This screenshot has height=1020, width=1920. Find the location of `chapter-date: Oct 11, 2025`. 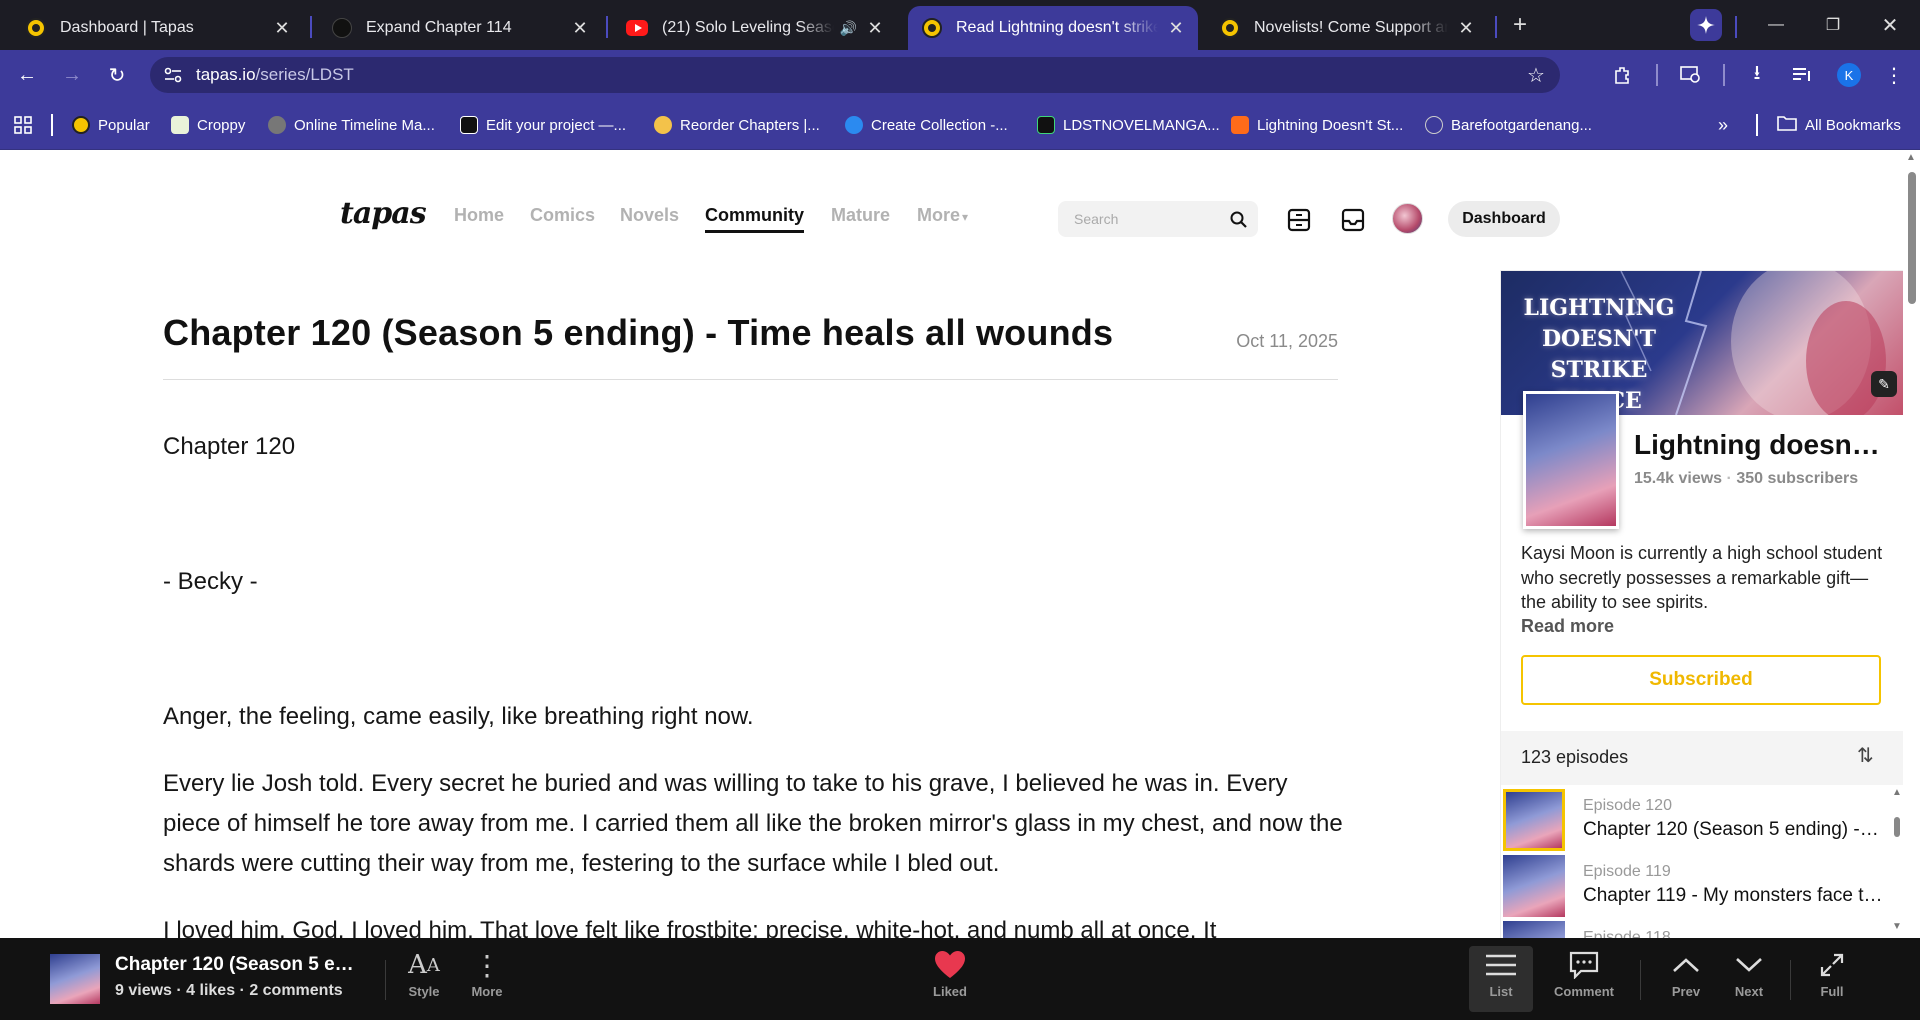

chapter-date: Oct 11, 2025 is located at coordinates (1287, 341).